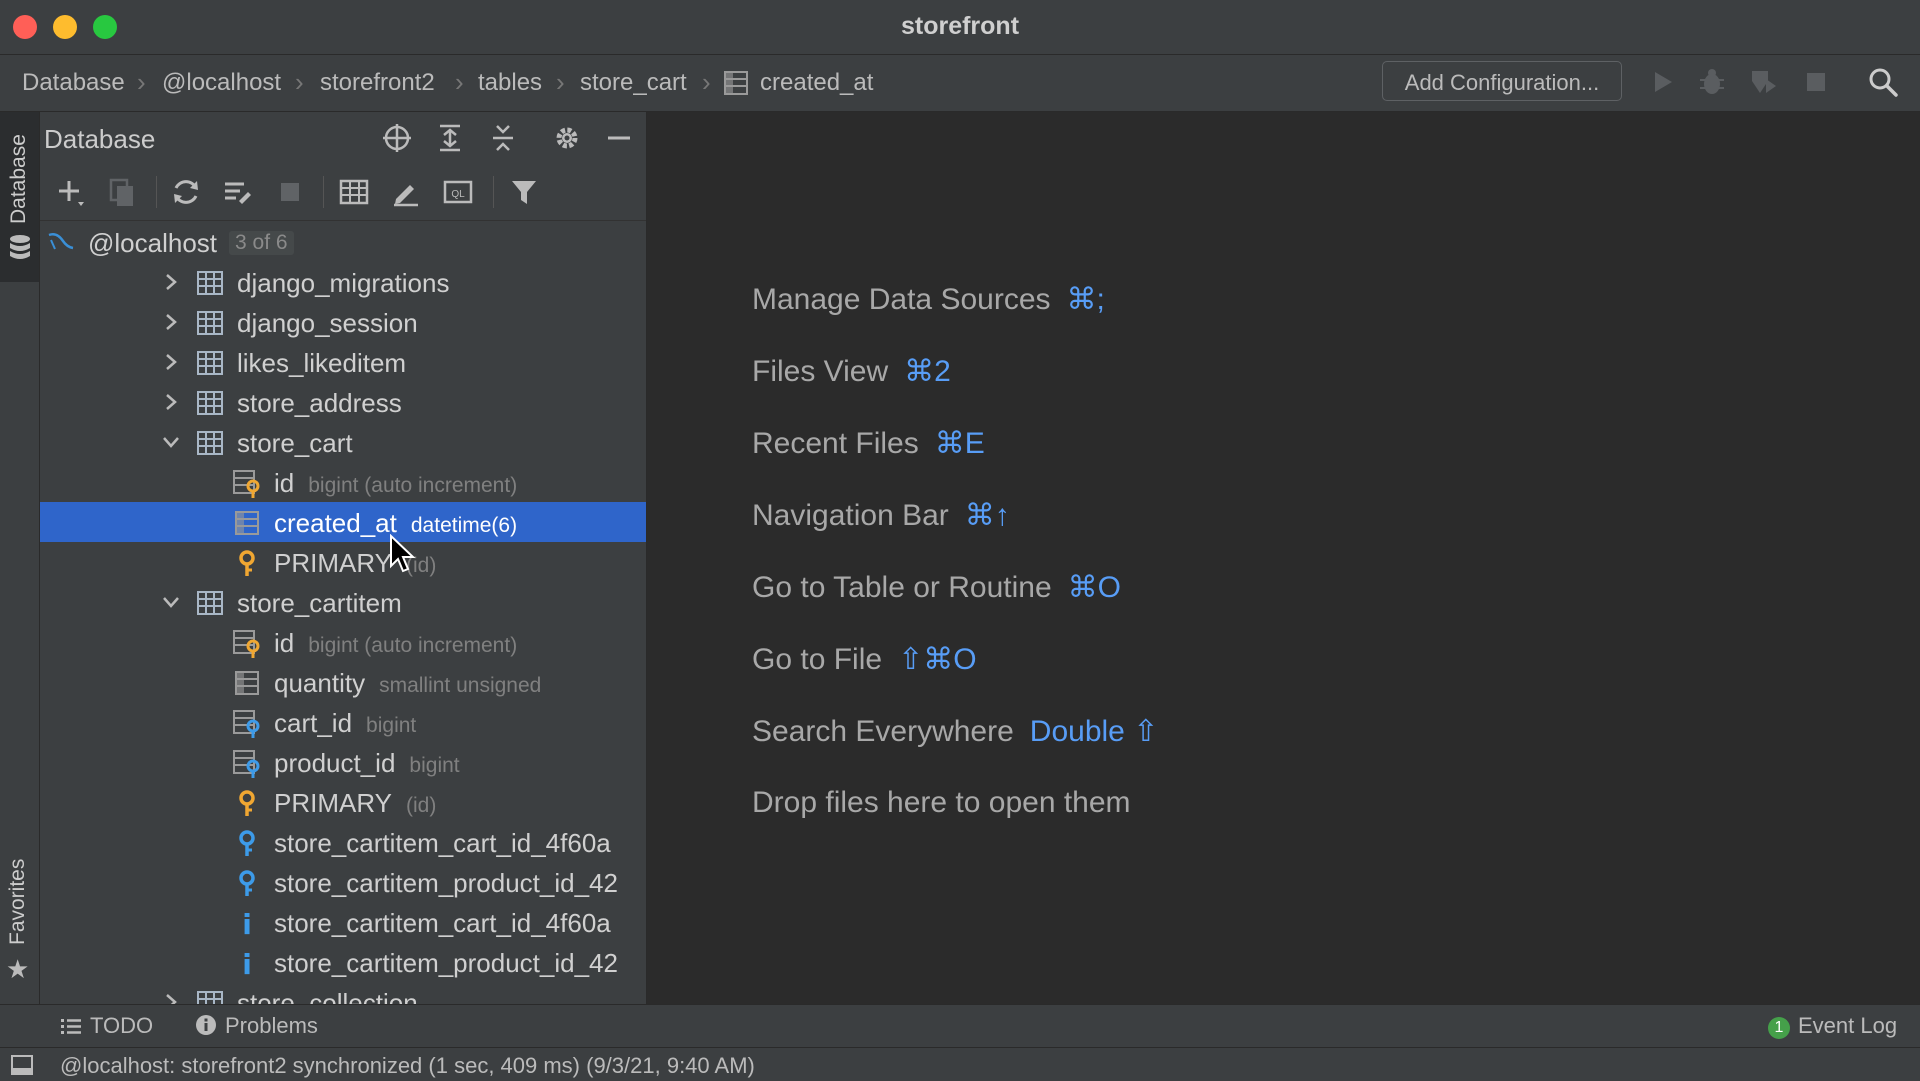 The width and height of the screenshot is (1920, 1081). I want to click on debug-icon, so click(1712, 82).